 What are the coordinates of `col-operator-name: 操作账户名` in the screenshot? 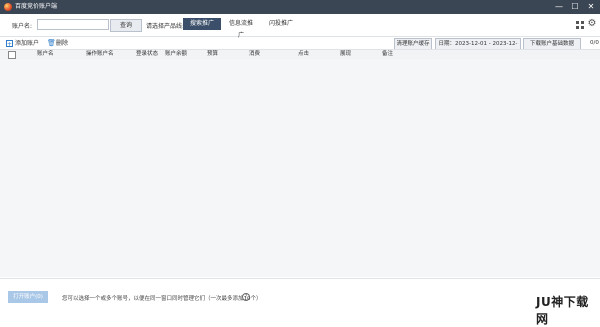 It's located at (100, 54).